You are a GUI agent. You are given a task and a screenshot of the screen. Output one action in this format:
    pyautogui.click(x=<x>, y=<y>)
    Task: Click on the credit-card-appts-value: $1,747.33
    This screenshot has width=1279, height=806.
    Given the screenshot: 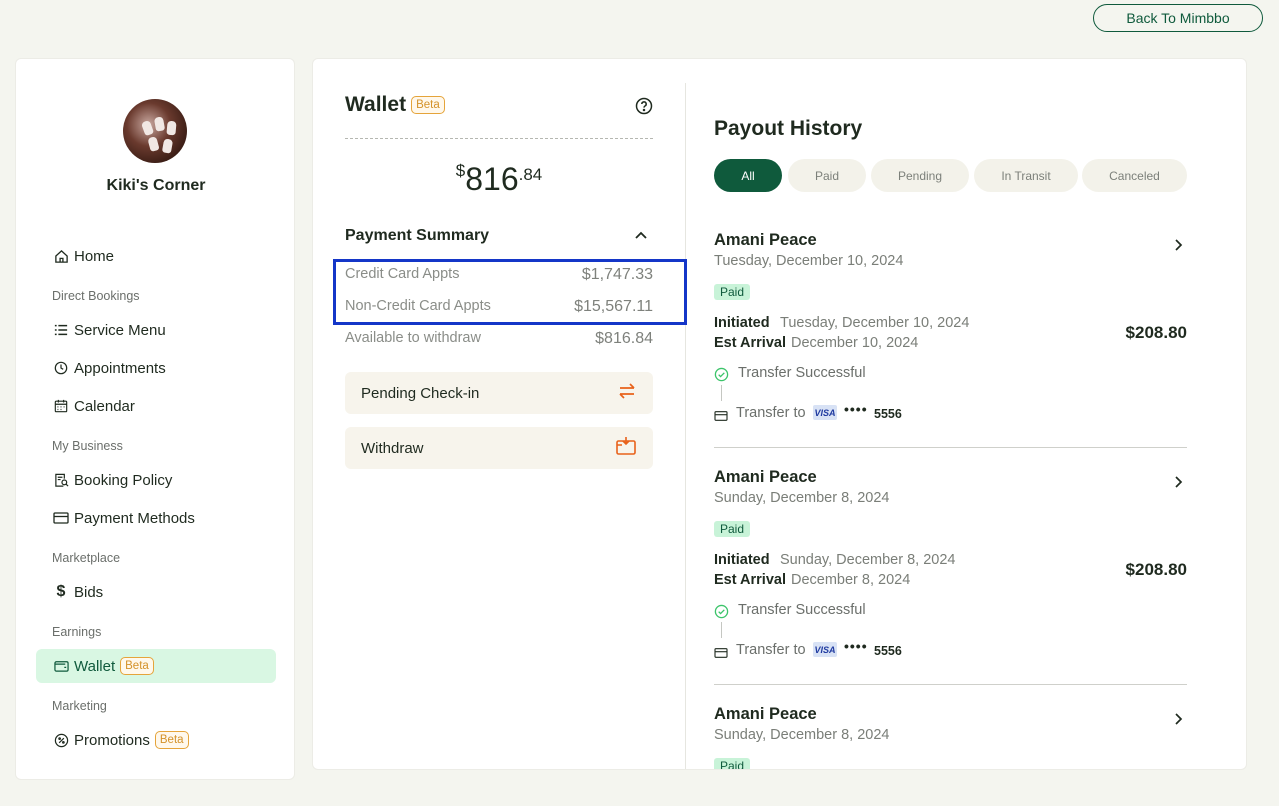 What is the action you would take?
    pyautogui.click(x=617, y=274)
    